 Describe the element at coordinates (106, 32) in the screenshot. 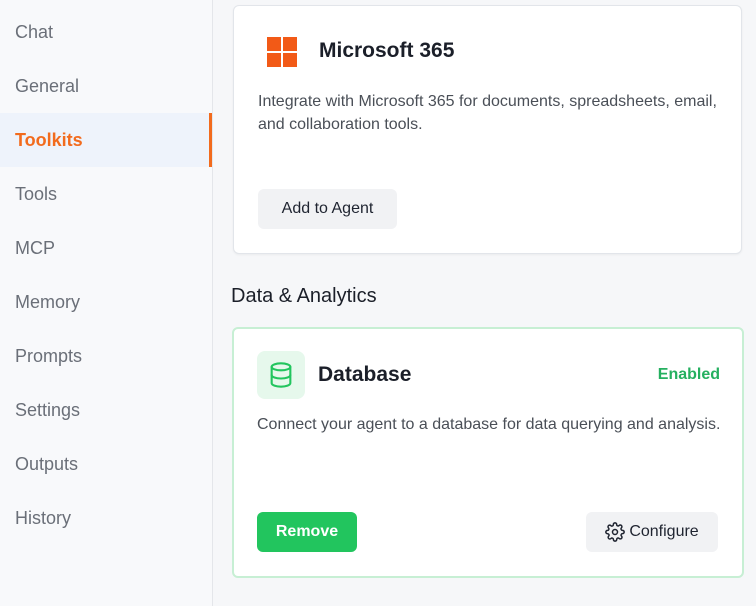

I see `sidebar-item-chat: Chat` at that location.